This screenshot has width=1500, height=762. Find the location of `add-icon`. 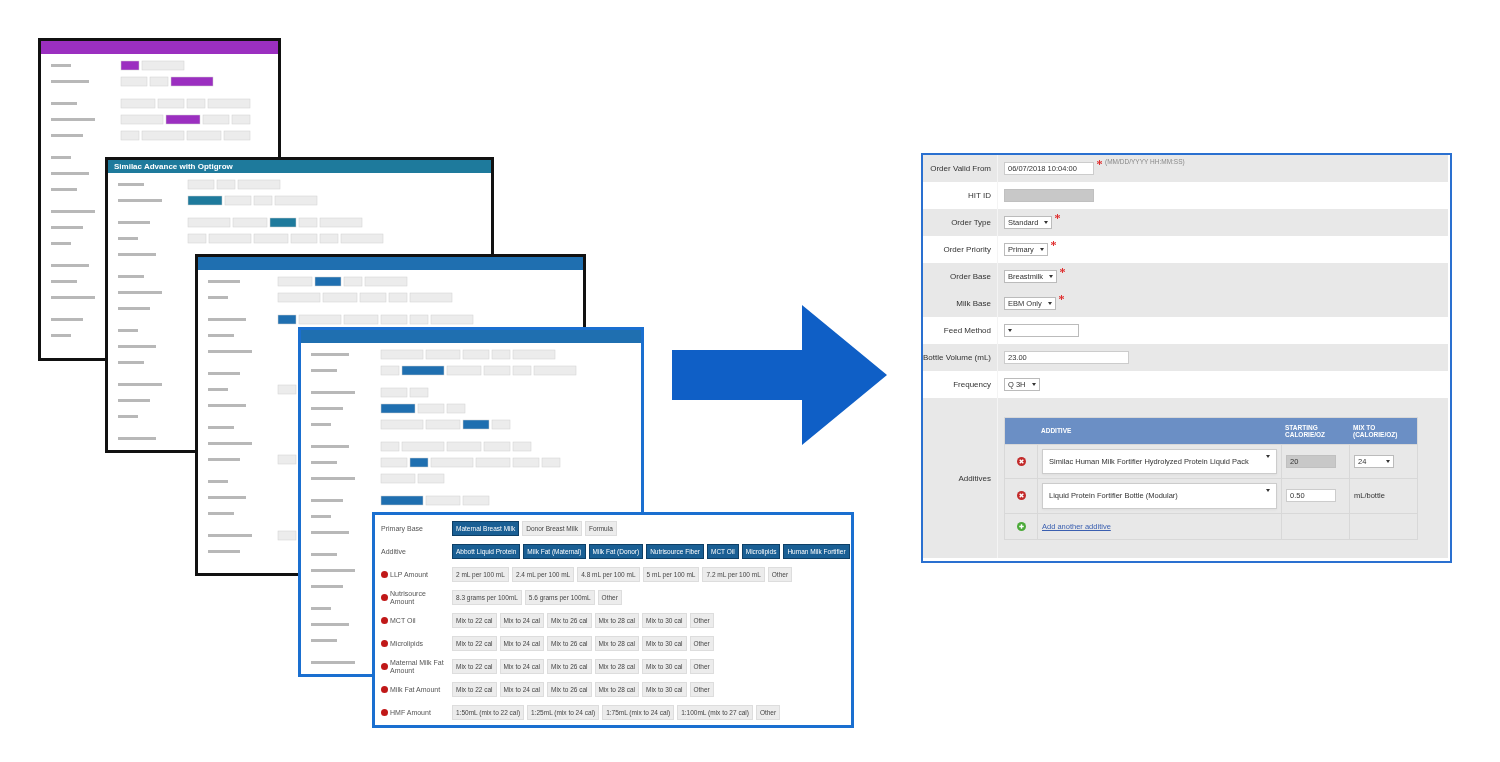

add-icon is located at coordinates (1021, 526).